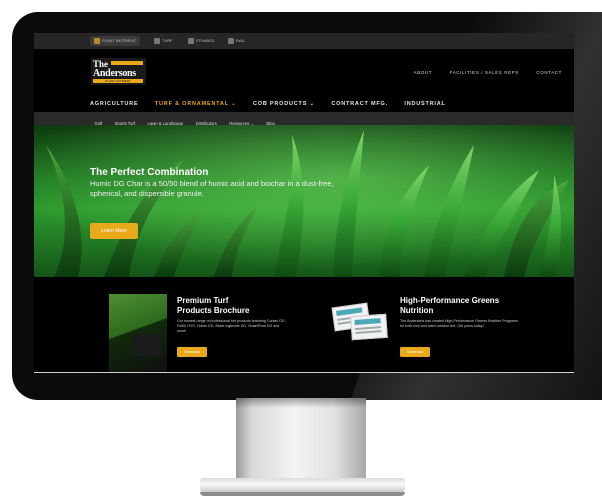 The width and height of the screenshot is (602, 500). Describe the element at coordinates (304, 41) in the screenshot. I see `utility-bar: PLANT NUTRIENT TURF ETHANOL RAIL` at that location.